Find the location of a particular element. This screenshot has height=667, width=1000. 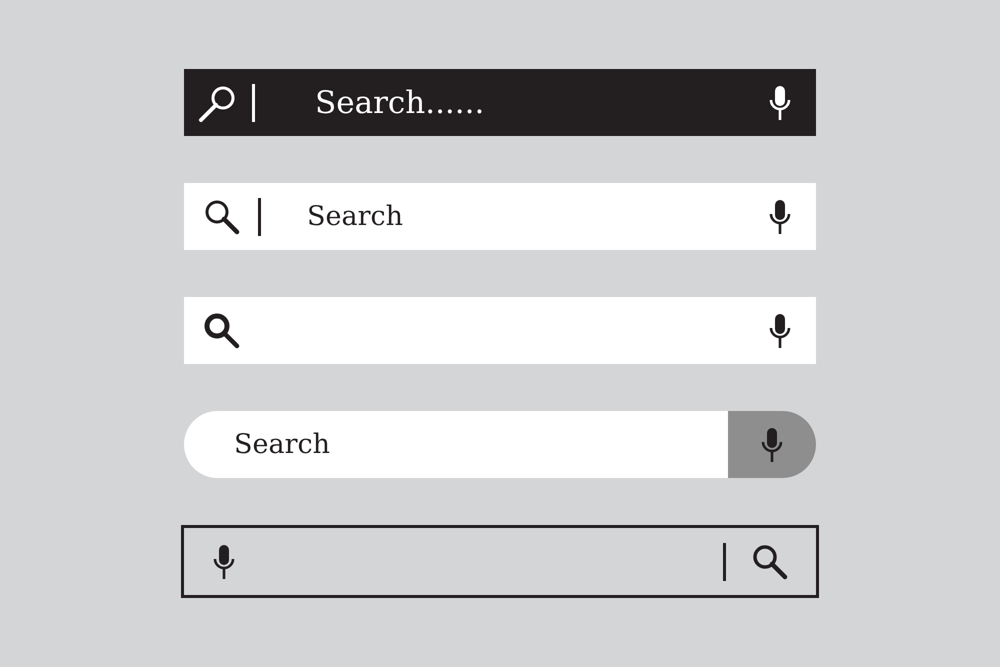

microphone-button is located at coordinates (772, 444).